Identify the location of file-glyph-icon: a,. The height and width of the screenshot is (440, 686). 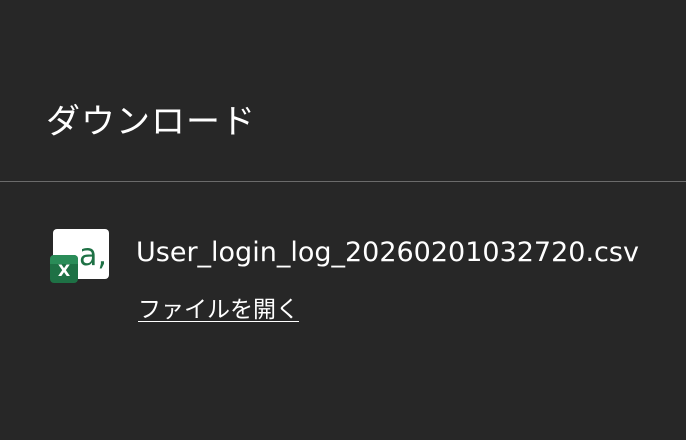
(93, 255).